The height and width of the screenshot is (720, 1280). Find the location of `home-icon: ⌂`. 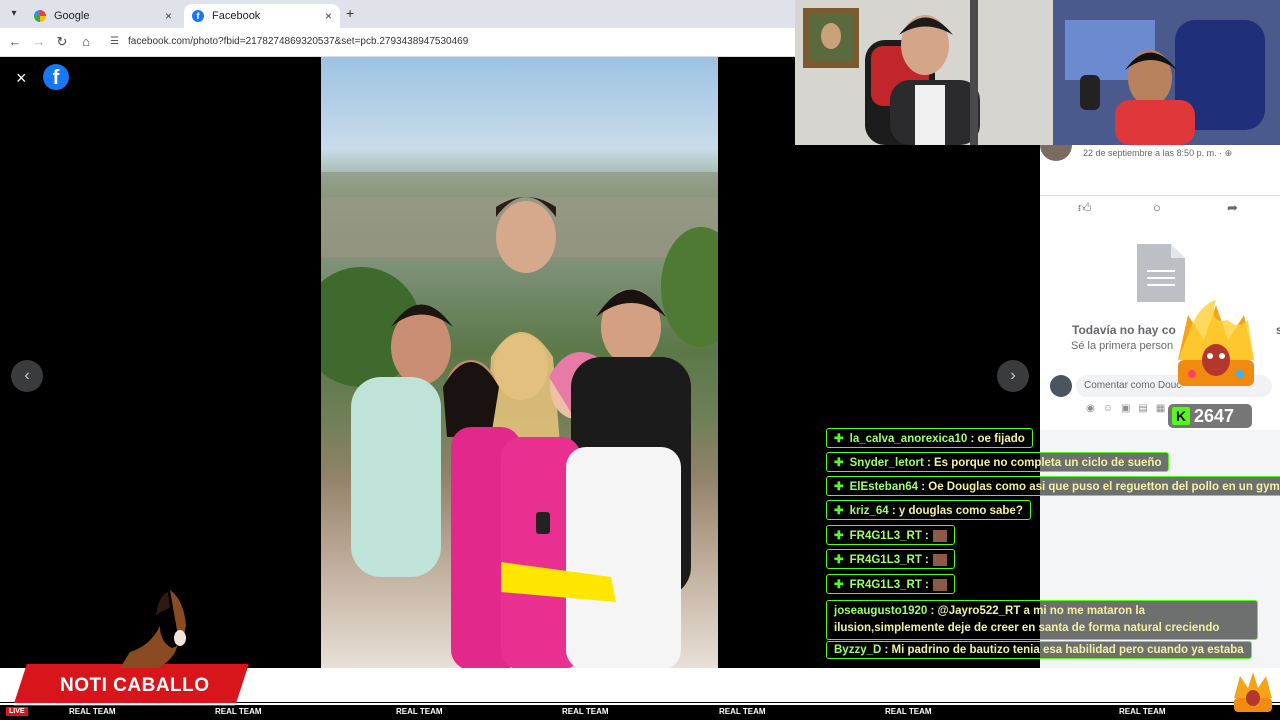

home-icon: ⌂ is located at coordinates (86, 42).